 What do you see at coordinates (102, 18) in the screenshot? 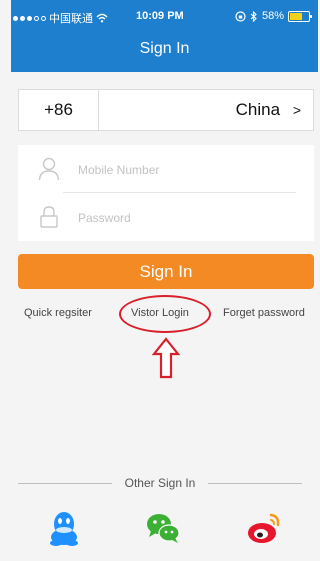
I see `wifi-icon` at bounding box center [102, 18].